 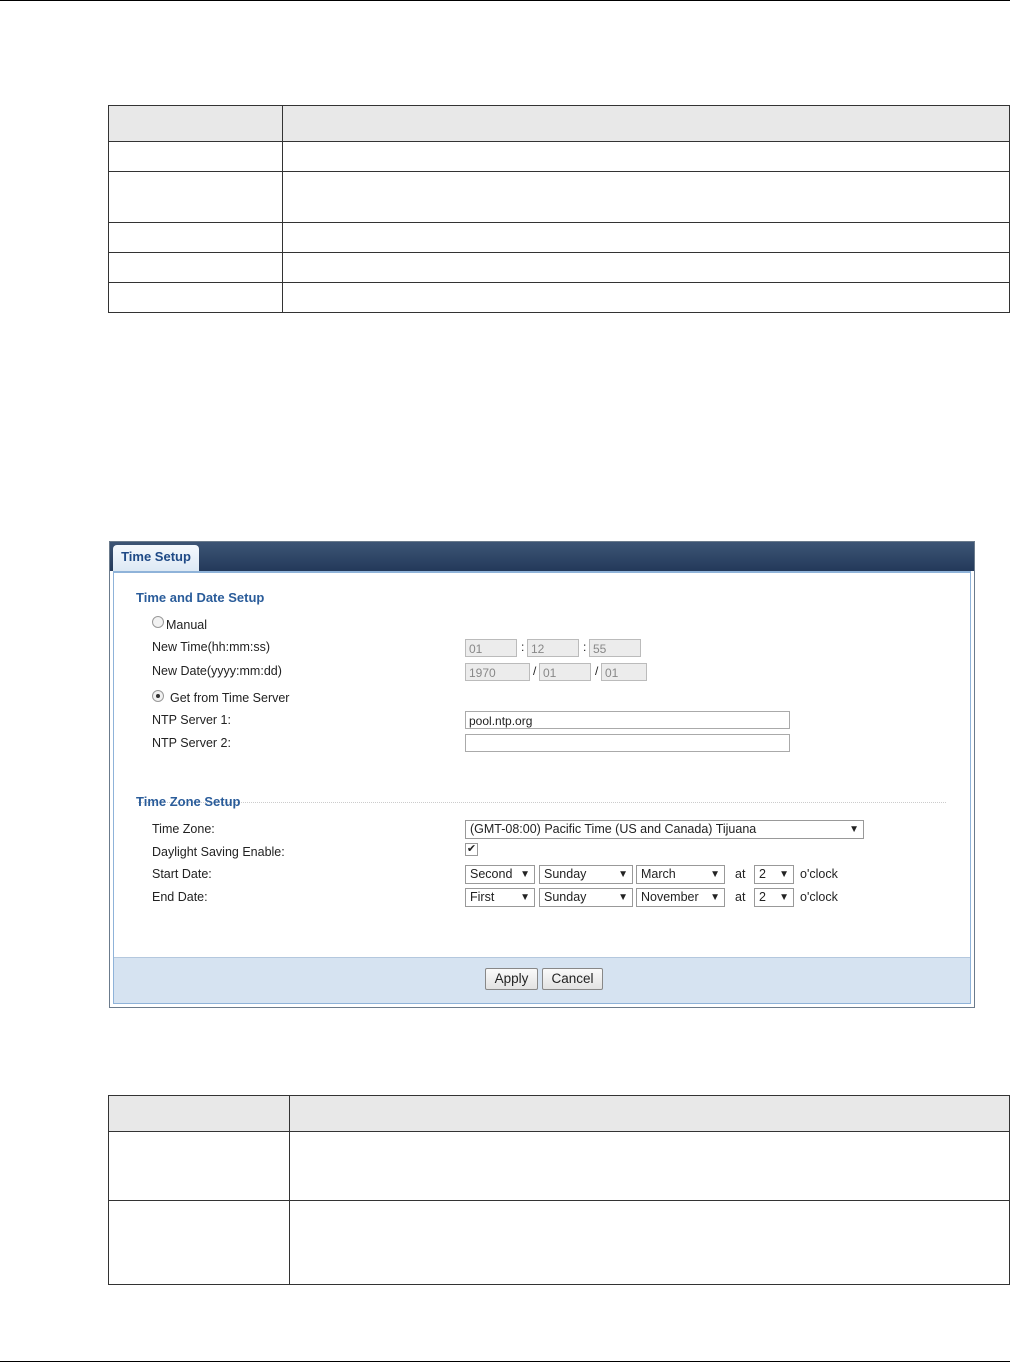 I want to click on time-second-input: 55, so click(x=615, y=648).